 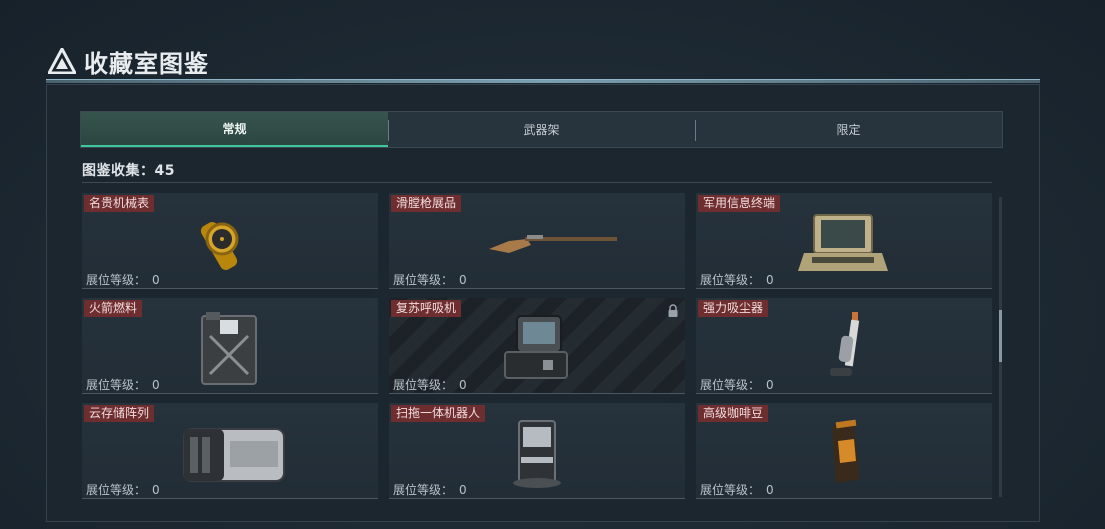 I want to click on page-title: 收藏室图鉴, so click(x=146, y=63).